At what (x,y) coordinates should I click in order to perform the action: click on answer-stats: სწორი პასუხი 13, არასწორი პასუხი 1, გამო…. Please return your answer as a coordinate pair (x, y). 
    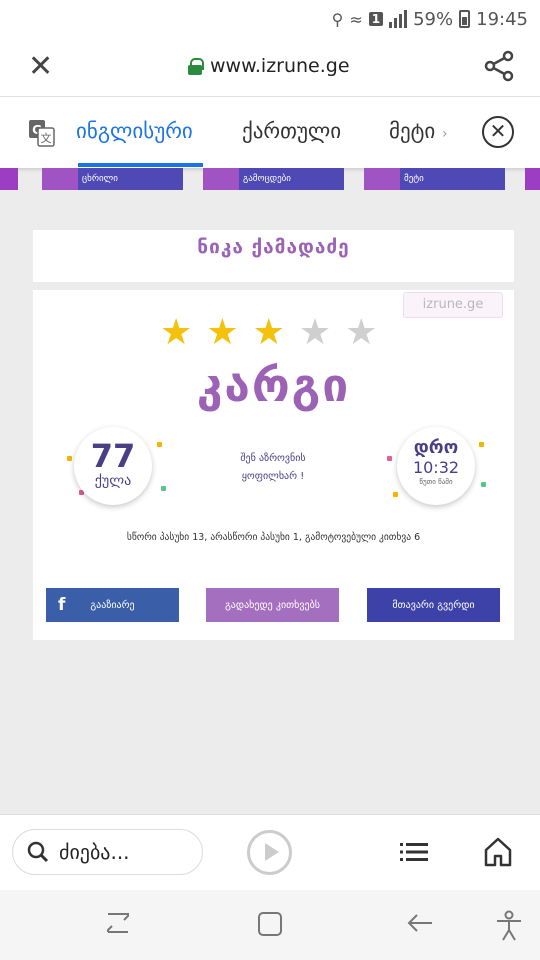
    Looking at the image, I should click on (273, 537).